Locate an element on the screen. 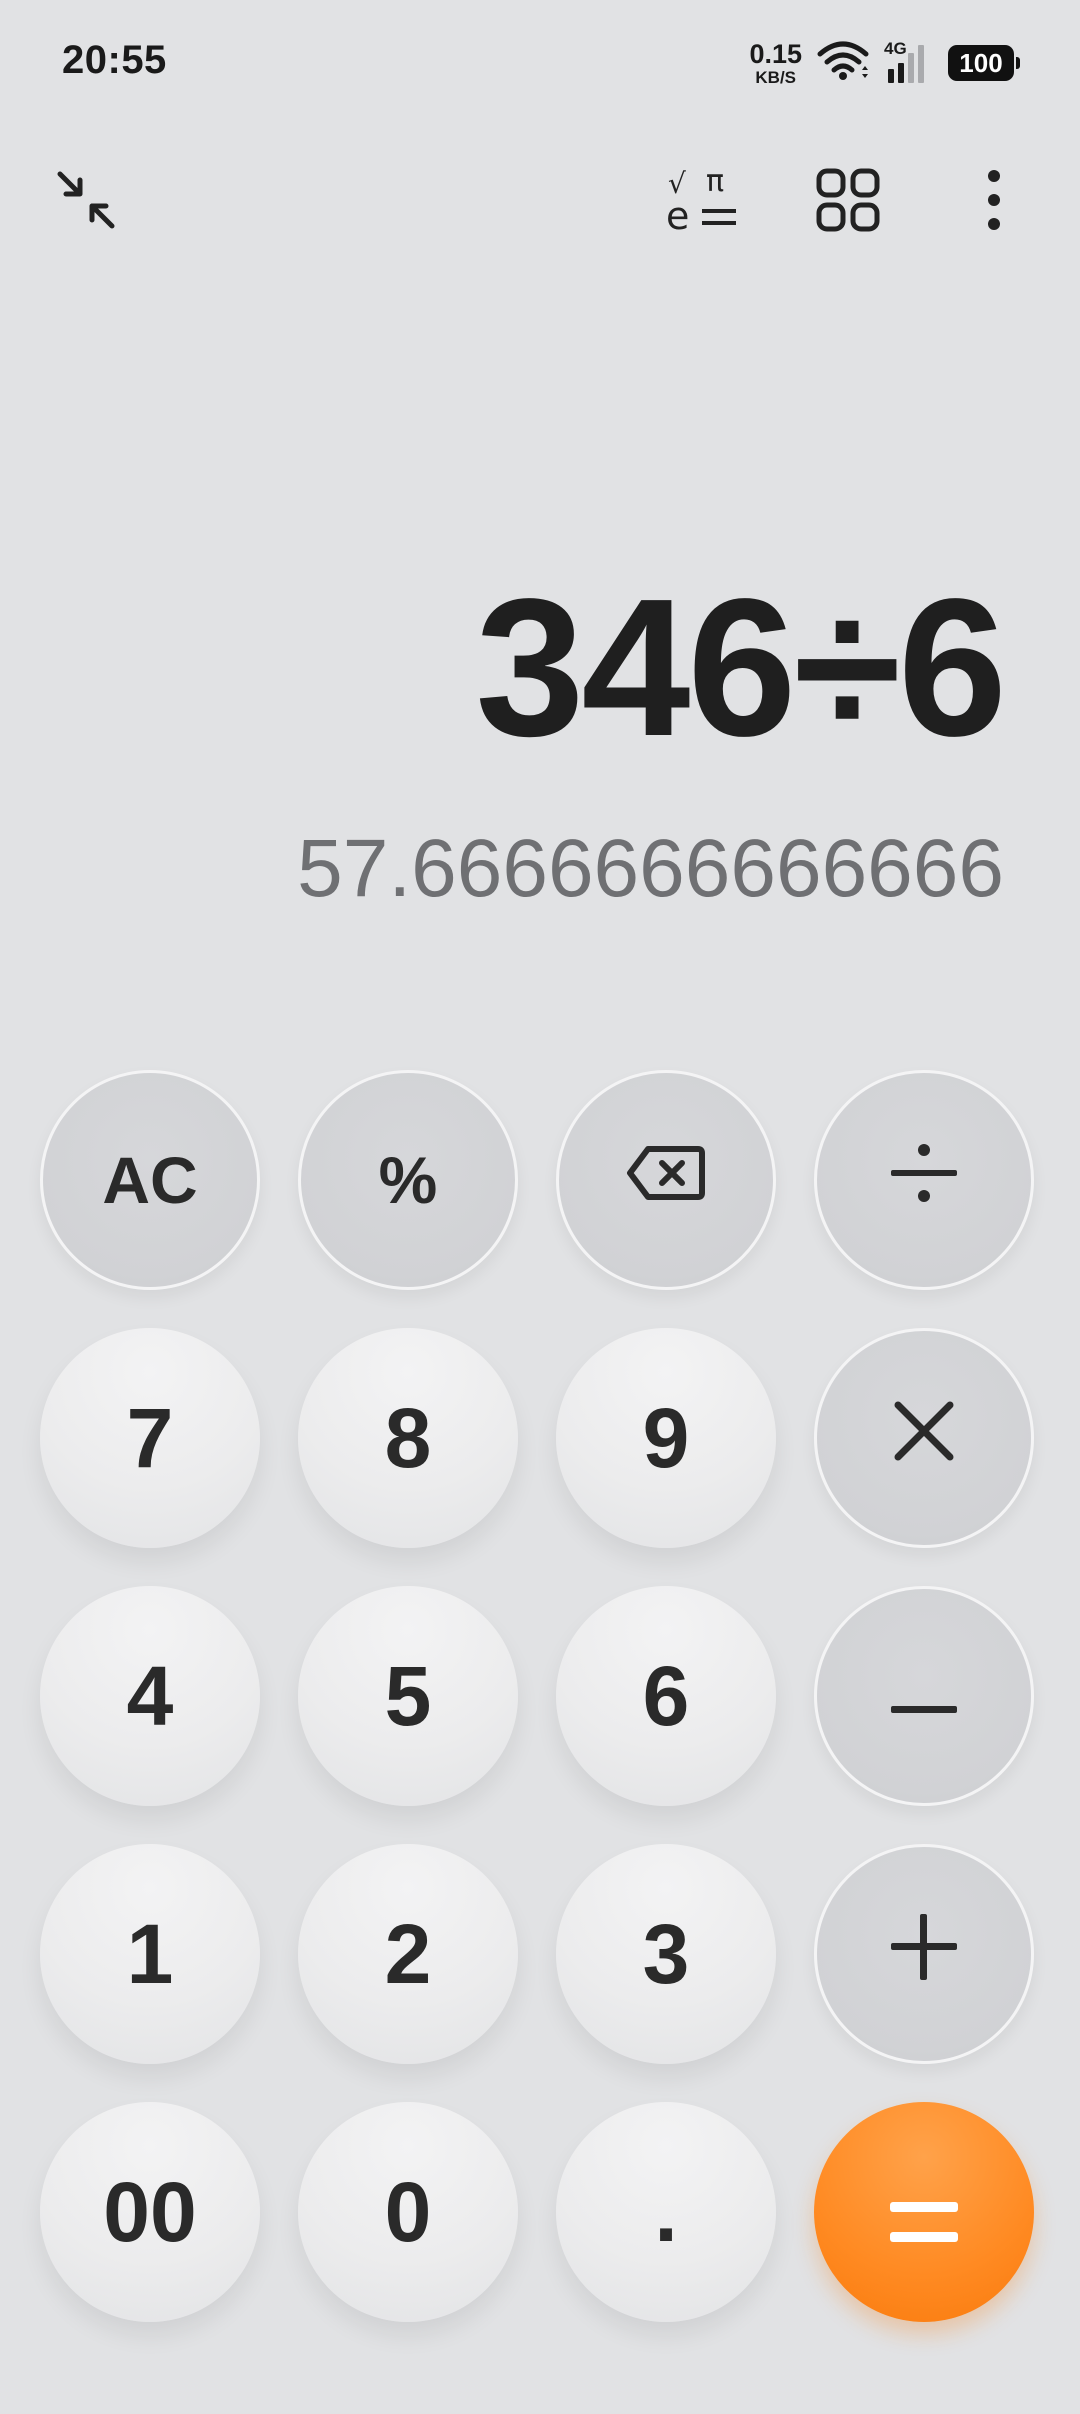 Image resolution: width=1080 pixels, height=2414 pixels. digit-5-button: 5 is located at coordinates (408, 1696).